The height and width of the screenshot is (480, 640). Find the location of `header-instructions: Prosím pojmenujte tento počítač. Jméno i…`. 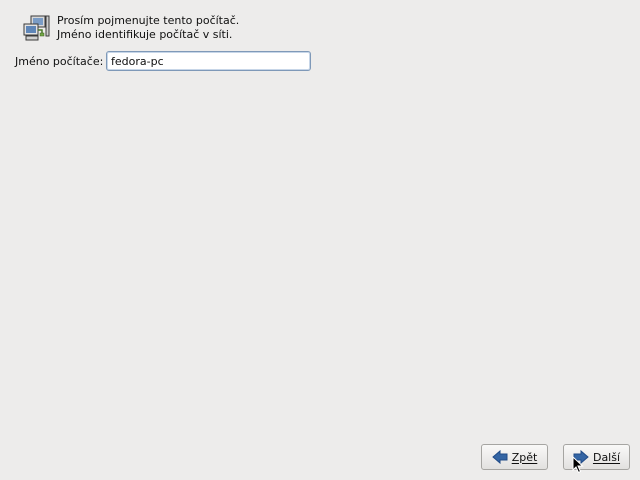

header-instructions: Prosím pojmenujte tento počítač. Jméno i… is located at coordinates (148, 28).